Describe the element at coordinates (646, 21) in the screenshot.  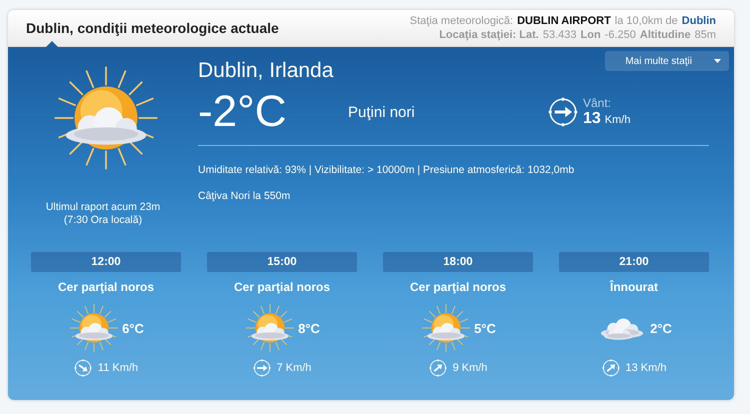
I see `distance-text: la 10,0km de` at that location.